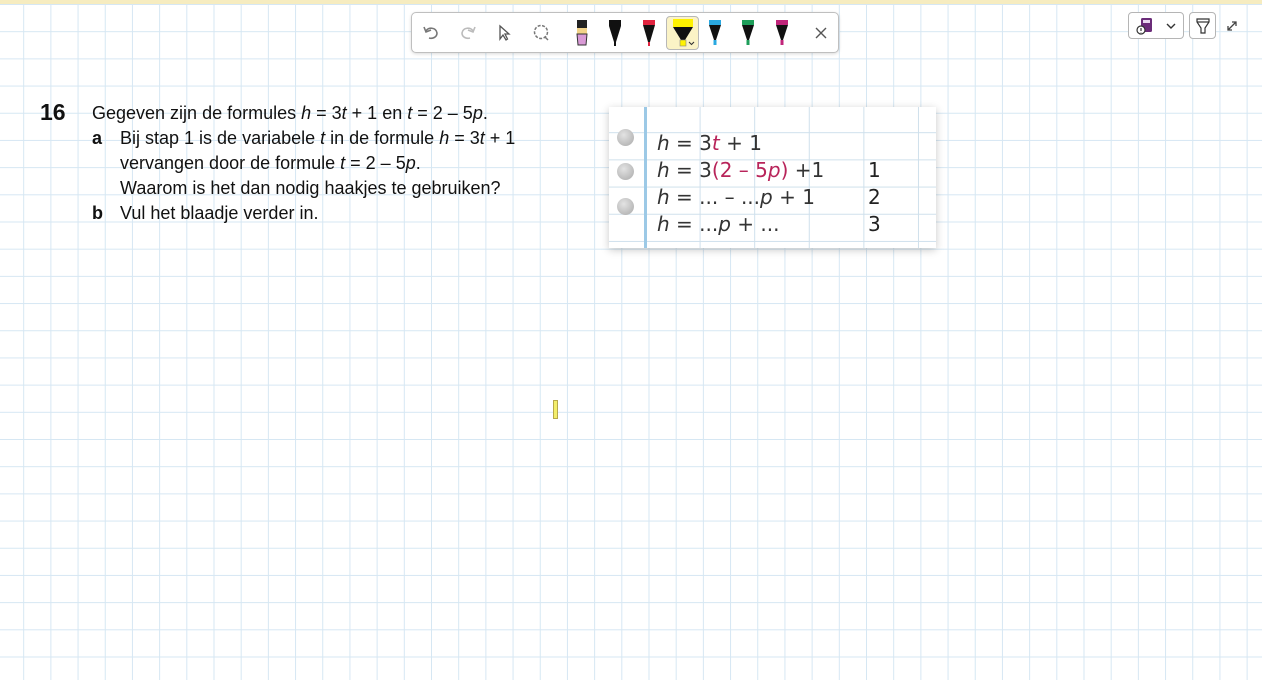  What do you see at coordinates (782, 33) in the screenshot?
I see `magenta-marker-icon` at bounding box center [782, 33].